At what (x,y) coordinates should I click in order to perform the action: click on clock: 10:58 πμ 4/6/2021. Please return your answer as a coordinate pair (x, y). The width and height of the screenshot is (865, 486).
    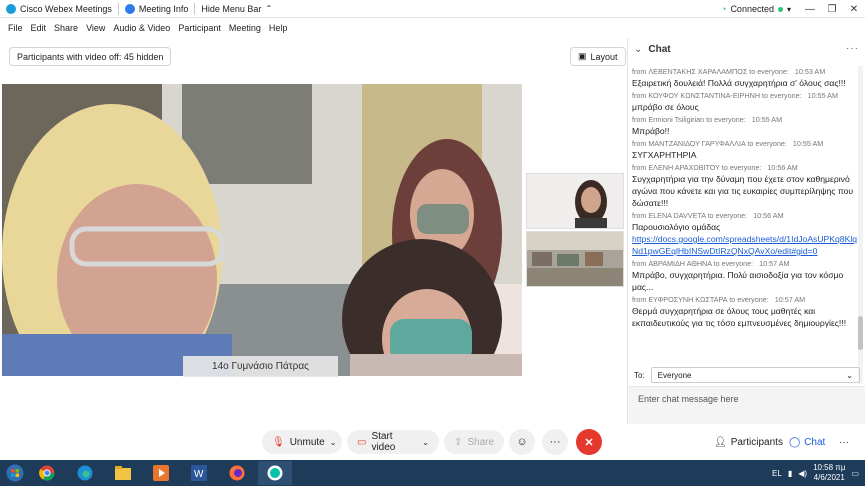
    Looking at the image, I should click on (829, 473).